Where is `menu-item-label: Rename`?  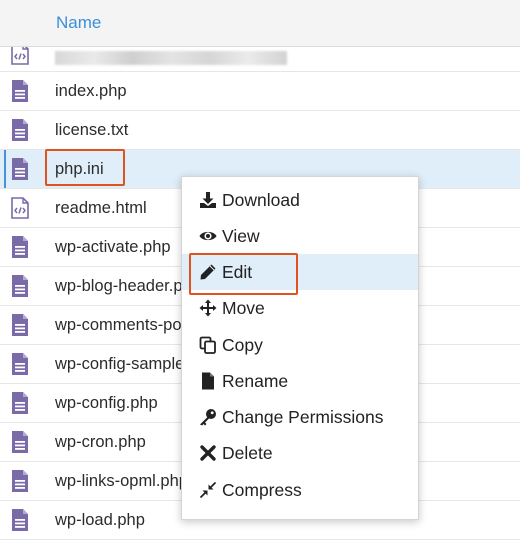 menu-item-label: Rename is located at coordinates (255, 380).